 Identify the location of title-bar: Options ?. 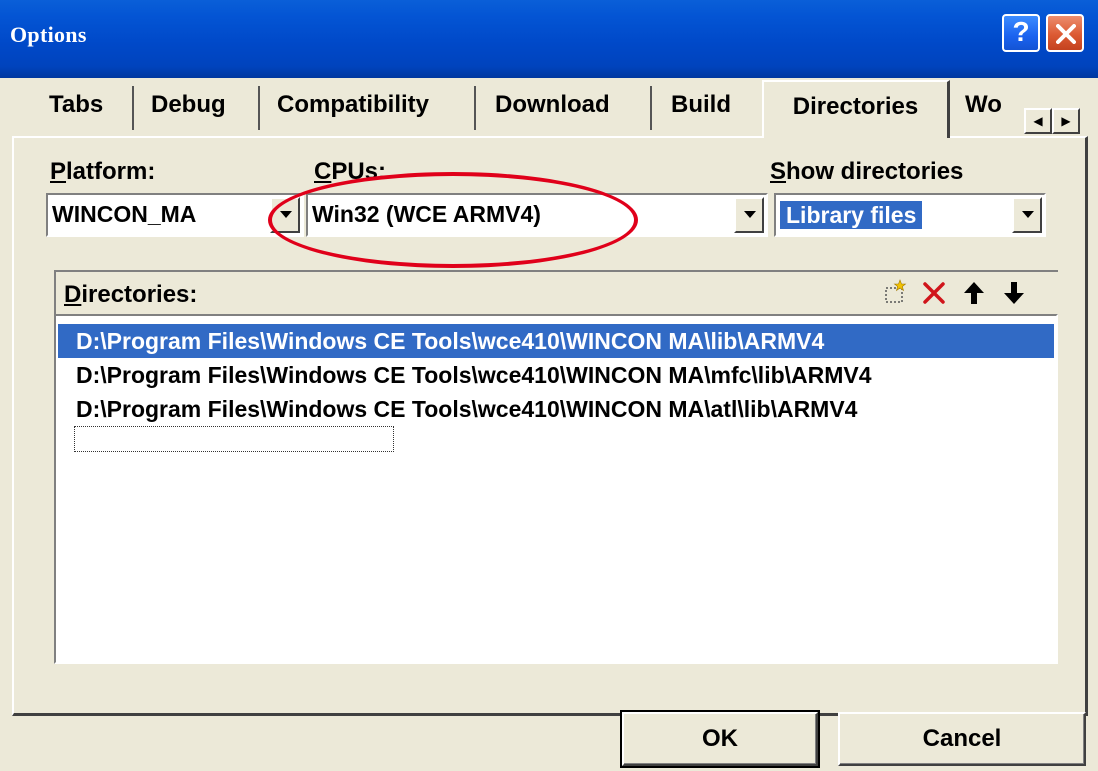
(549, 39).